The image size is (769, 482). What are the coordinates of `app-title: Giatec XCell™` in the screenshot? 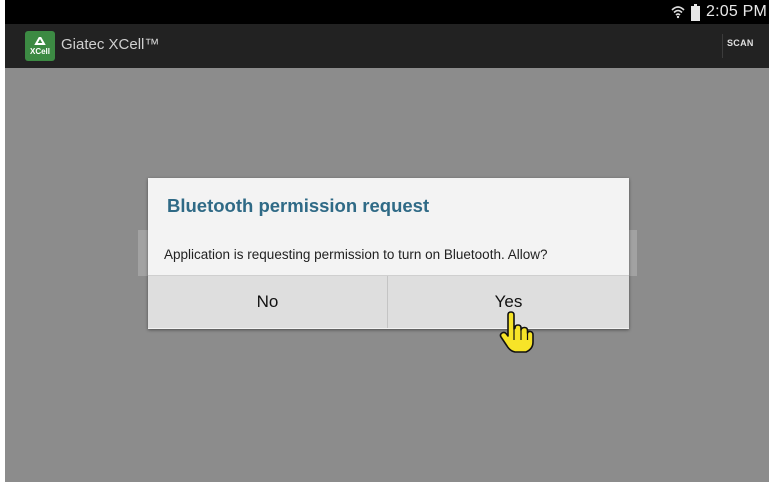 It's located at (110, 44).